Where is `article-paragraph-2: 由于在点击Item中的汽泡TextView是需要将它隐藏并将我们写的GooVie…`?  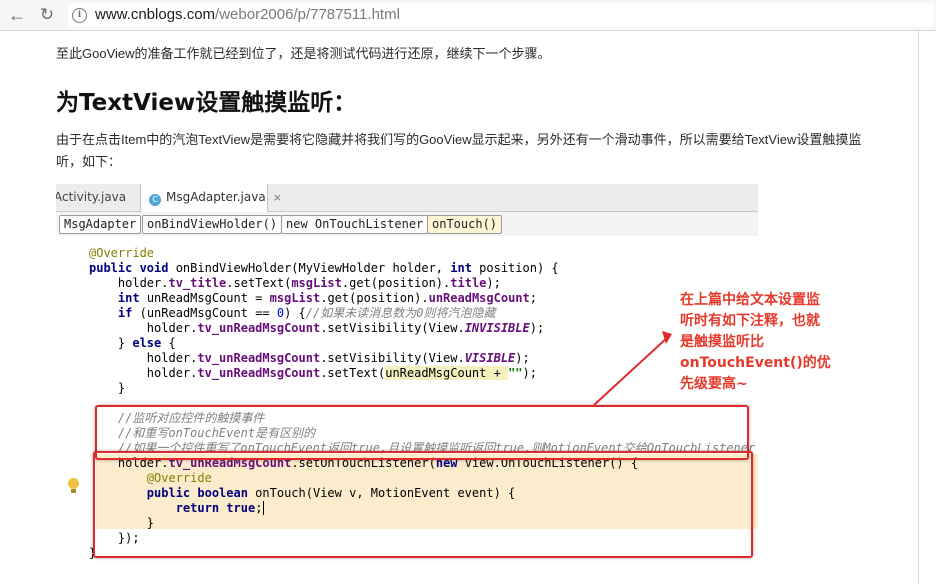
article-paragraph-2: 由于在点击Item中的汽泡TextView是需要将它隐藏并将我们写的GooVie… is located at coordinates (459, 150).